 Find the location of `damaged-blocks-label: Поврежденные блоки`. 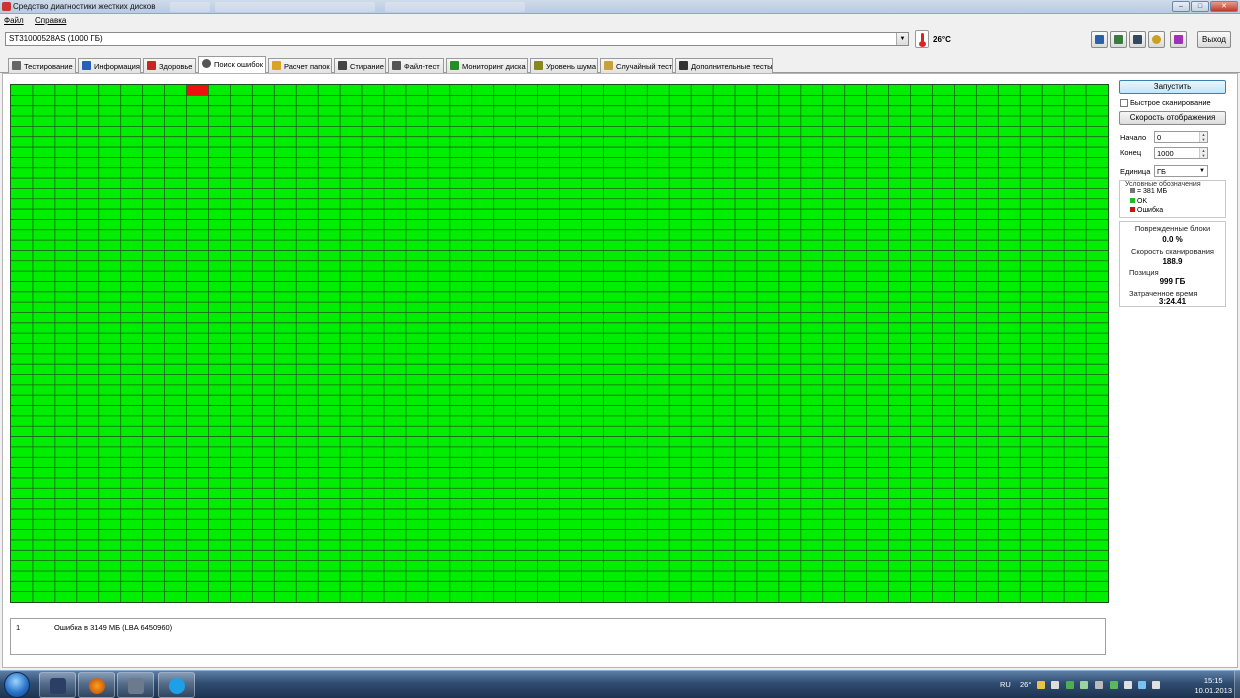

damaged-blocks-label: Поврежденные блоки is located at coordinates (1172, 228).